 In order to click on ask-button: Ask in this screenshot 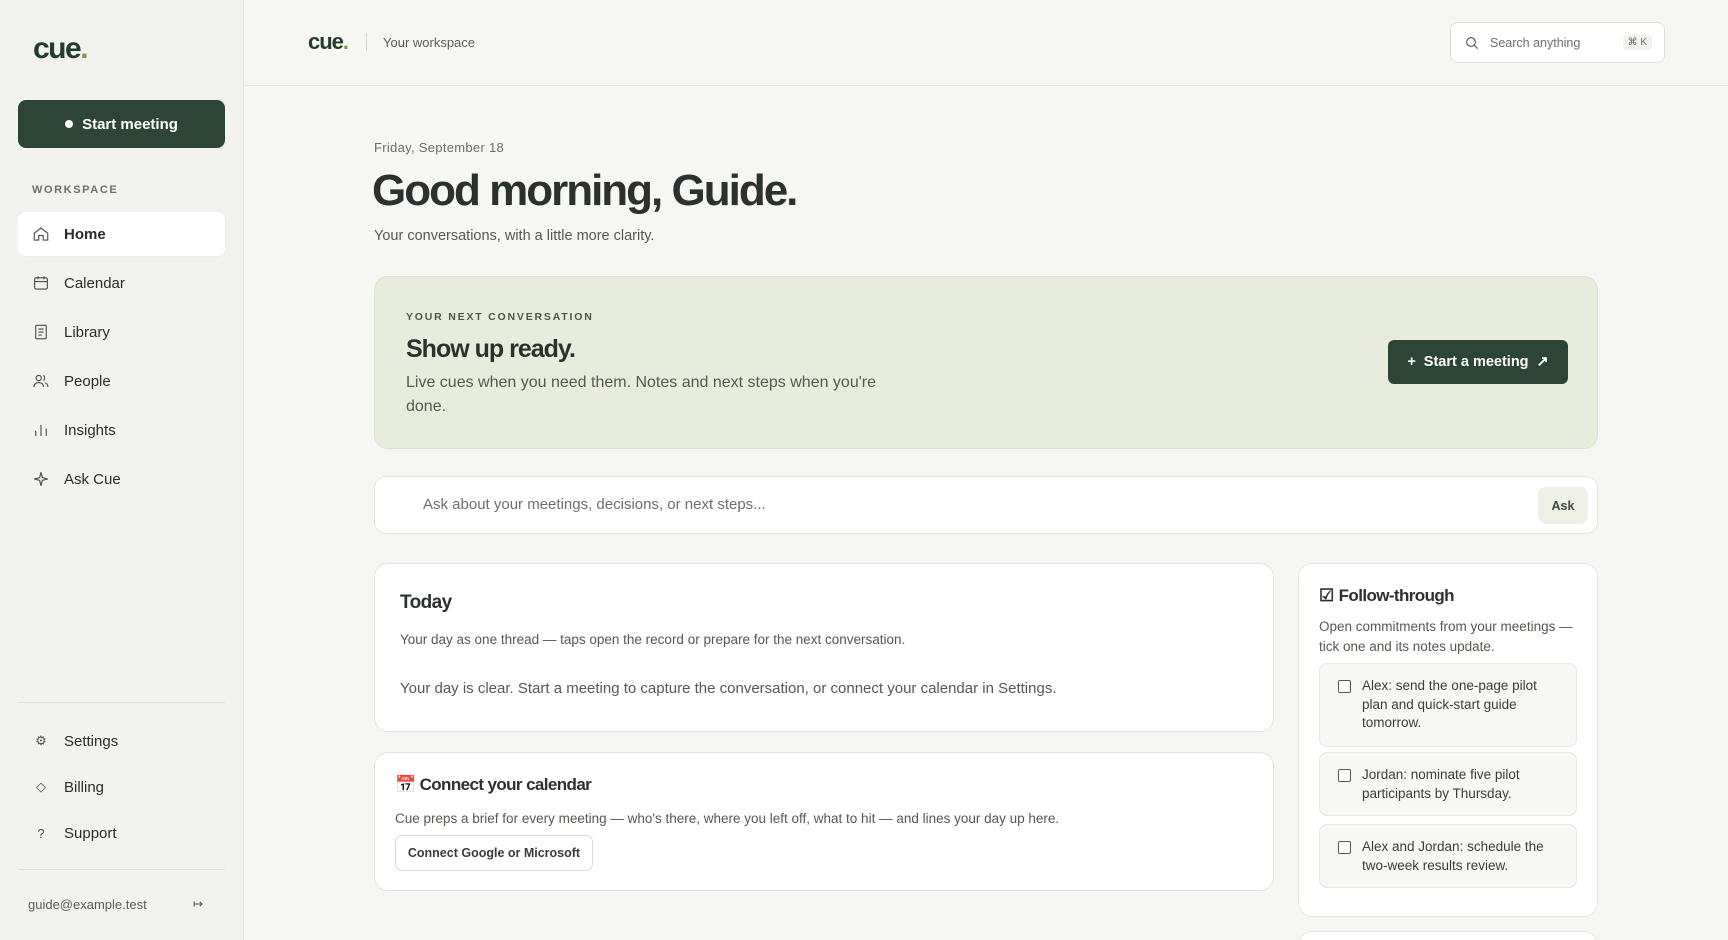, I will do `click(1563, 505)`.